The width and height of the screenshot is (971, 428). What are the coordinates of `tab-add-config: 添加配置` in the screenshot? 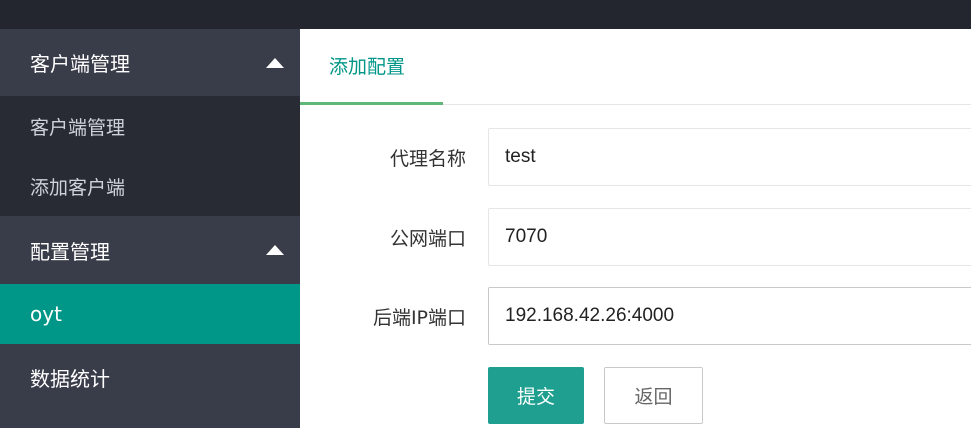 It's located at (371, 67).